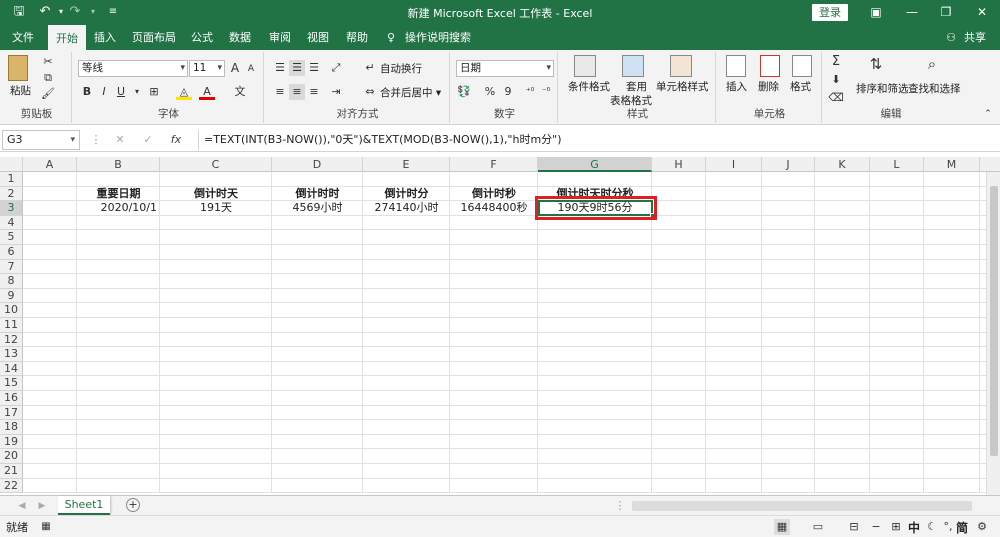  I want to click on tab-data: 数据, so click(240, 37).